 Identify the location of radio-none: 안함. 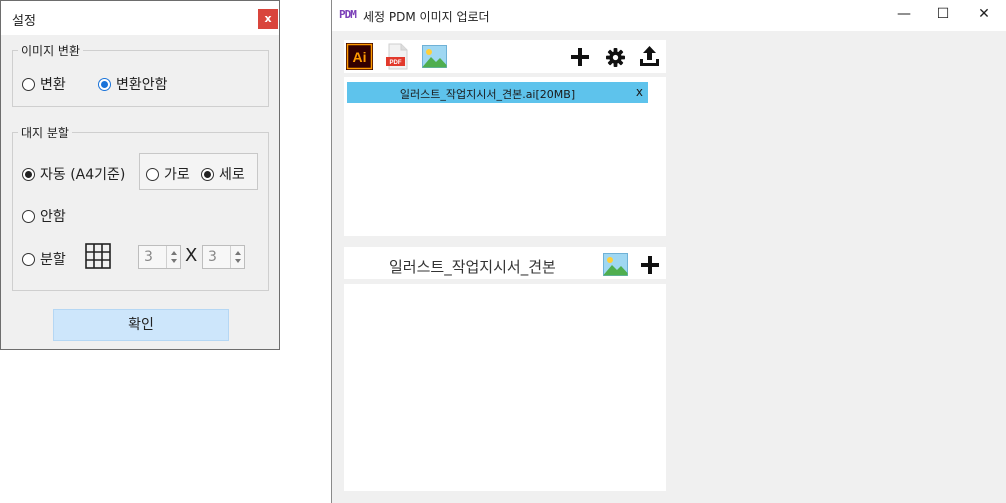
(44, 216).